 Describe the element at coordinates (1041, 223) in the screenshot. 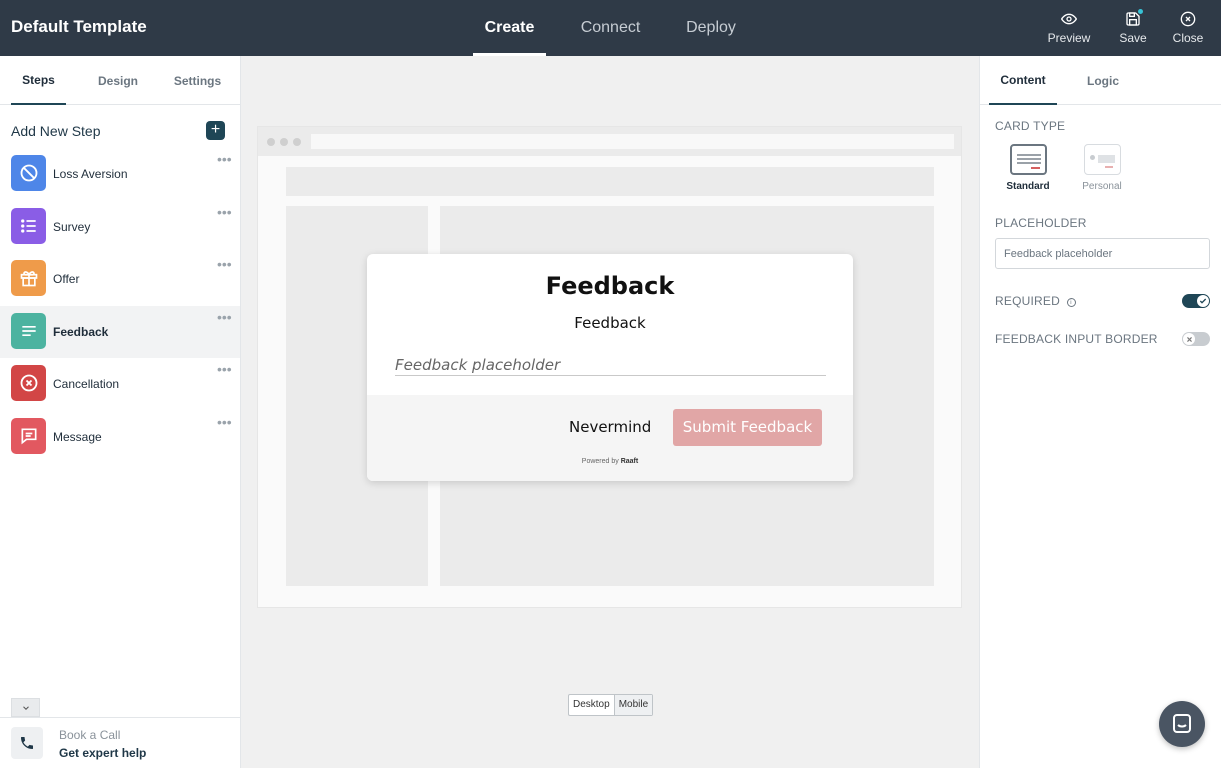

I see `placeholder-label: PLACEHOLDER` at that location.